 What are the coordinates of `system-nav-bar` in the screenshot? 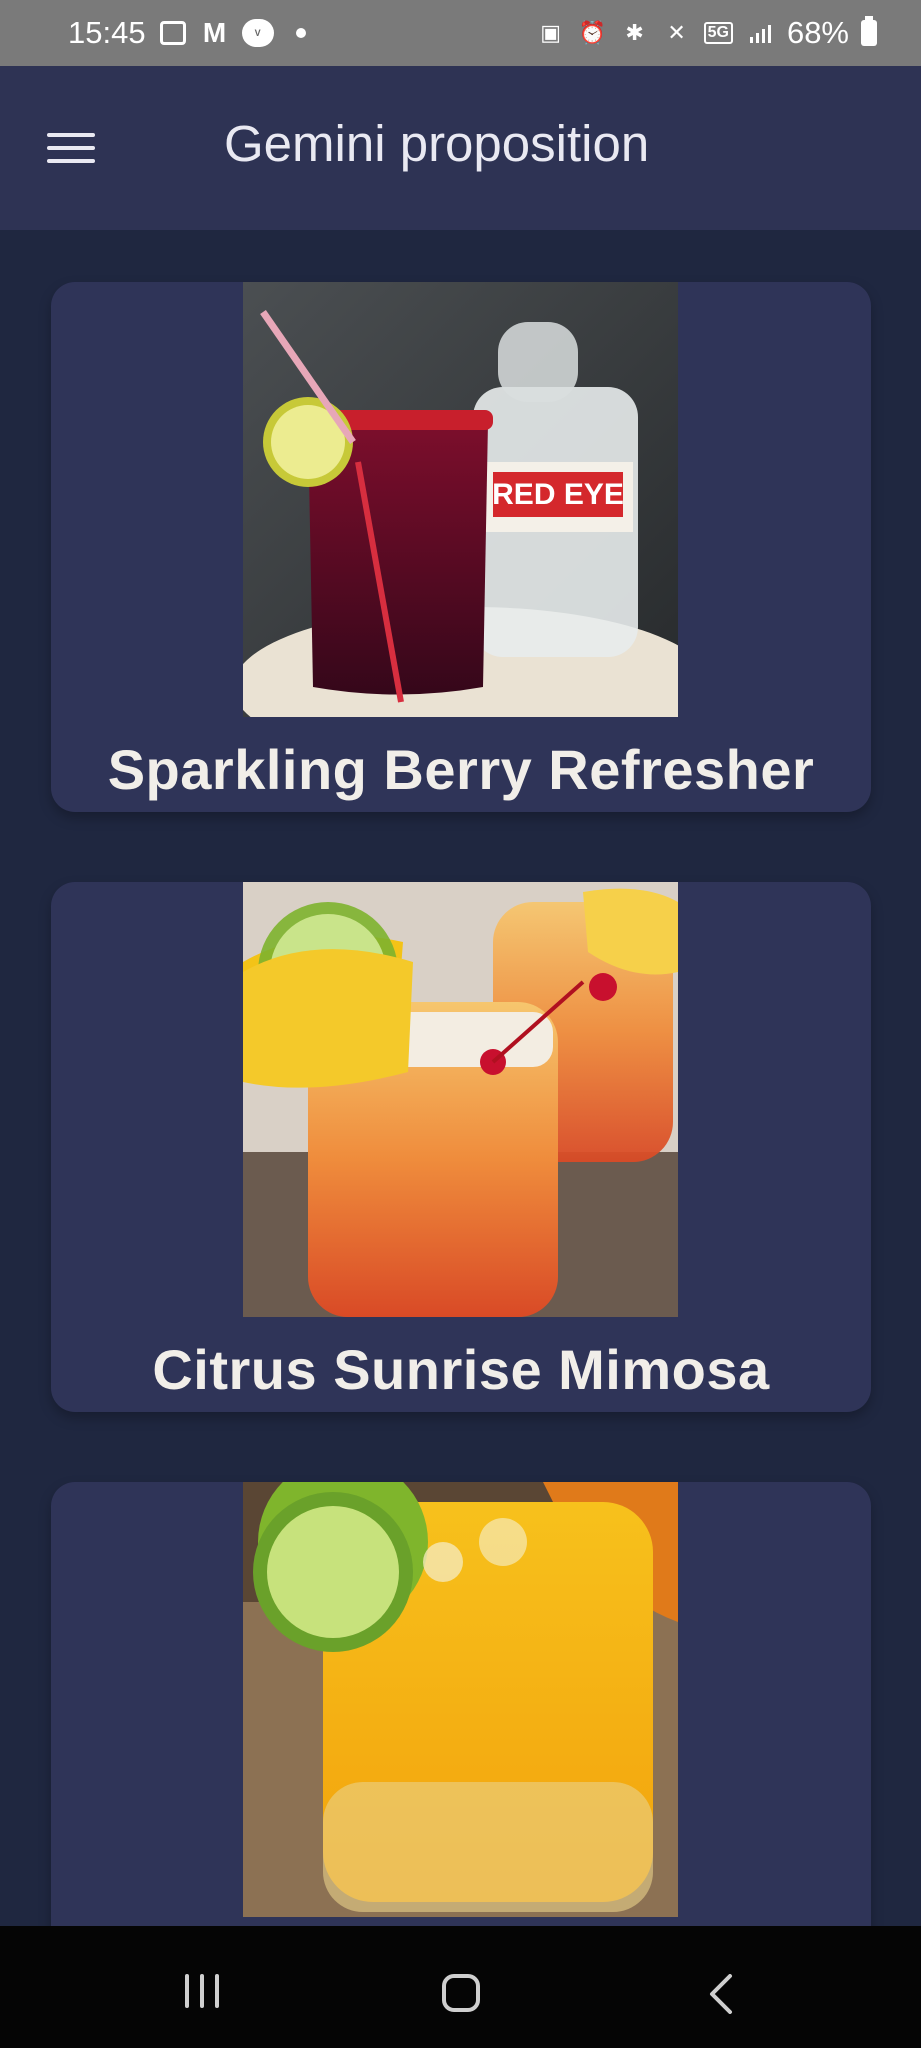 It's located at (460, 1987).